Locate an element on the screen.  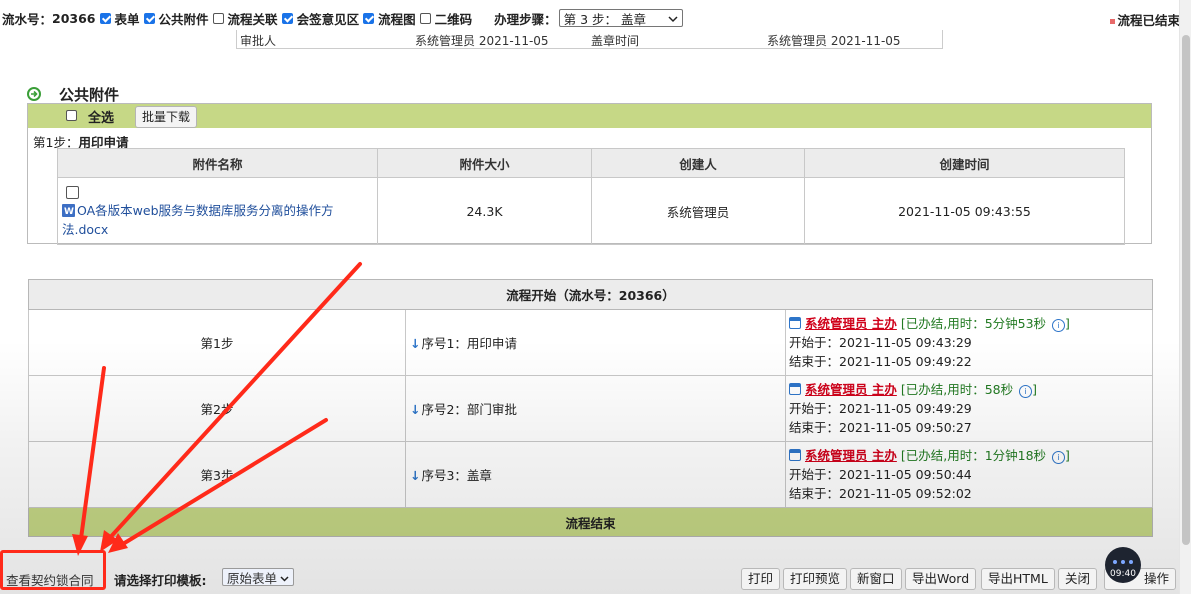
status-square-icon is located at coordinates (1113, 21).